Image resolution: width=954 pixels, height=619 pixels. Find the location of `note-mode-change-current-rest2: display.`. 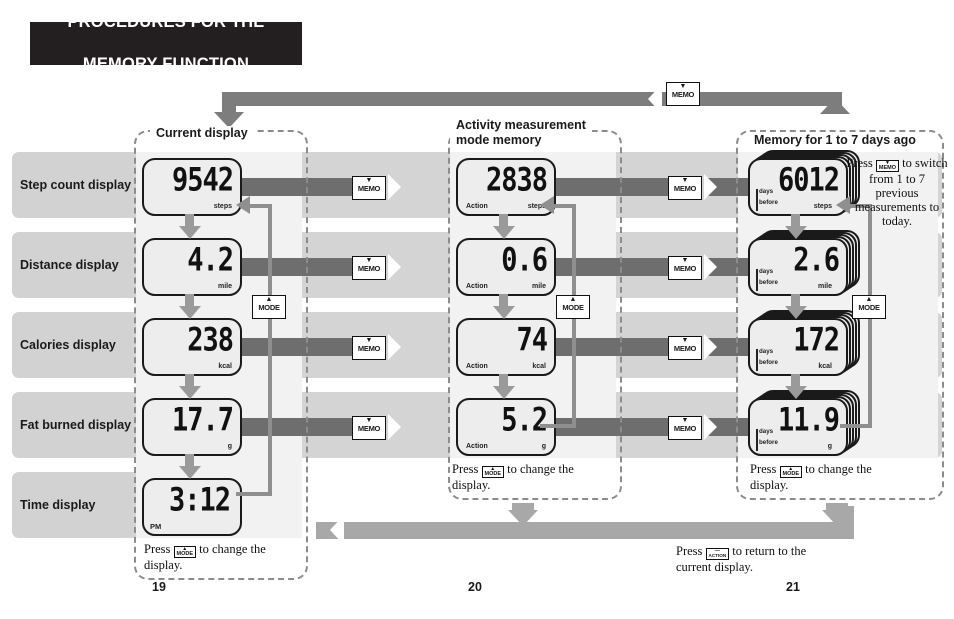

note-mode-change-current-rest2: display. is located at coordinates (163, 565).